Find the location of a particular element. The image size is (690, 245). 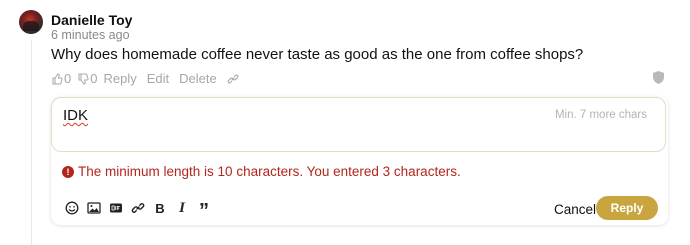

shield-icon is located at coordinates (658, 77).